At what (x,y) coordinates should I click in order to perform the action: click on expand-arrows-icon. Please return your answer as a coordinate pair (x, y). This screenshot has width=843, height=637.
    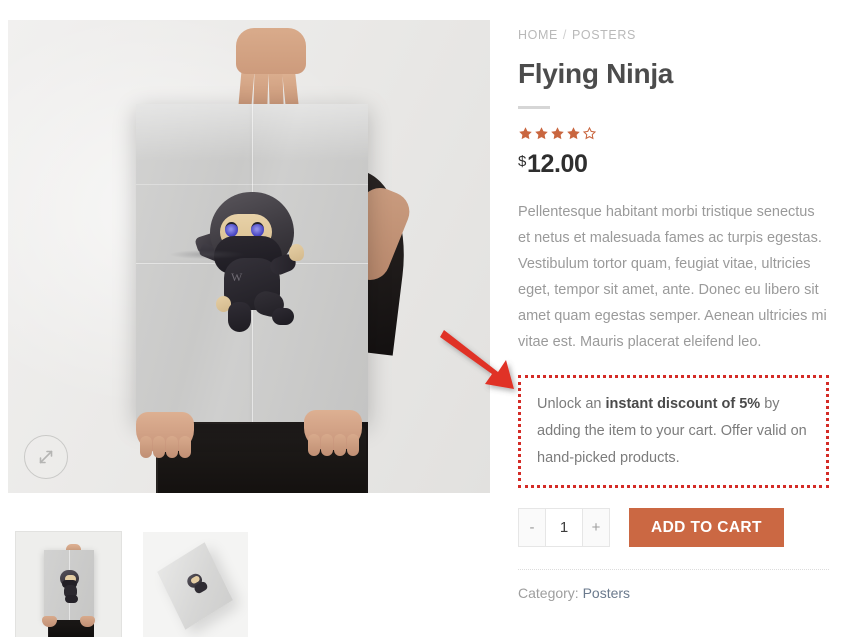
    Looking at the image, I should click on (46, 457).